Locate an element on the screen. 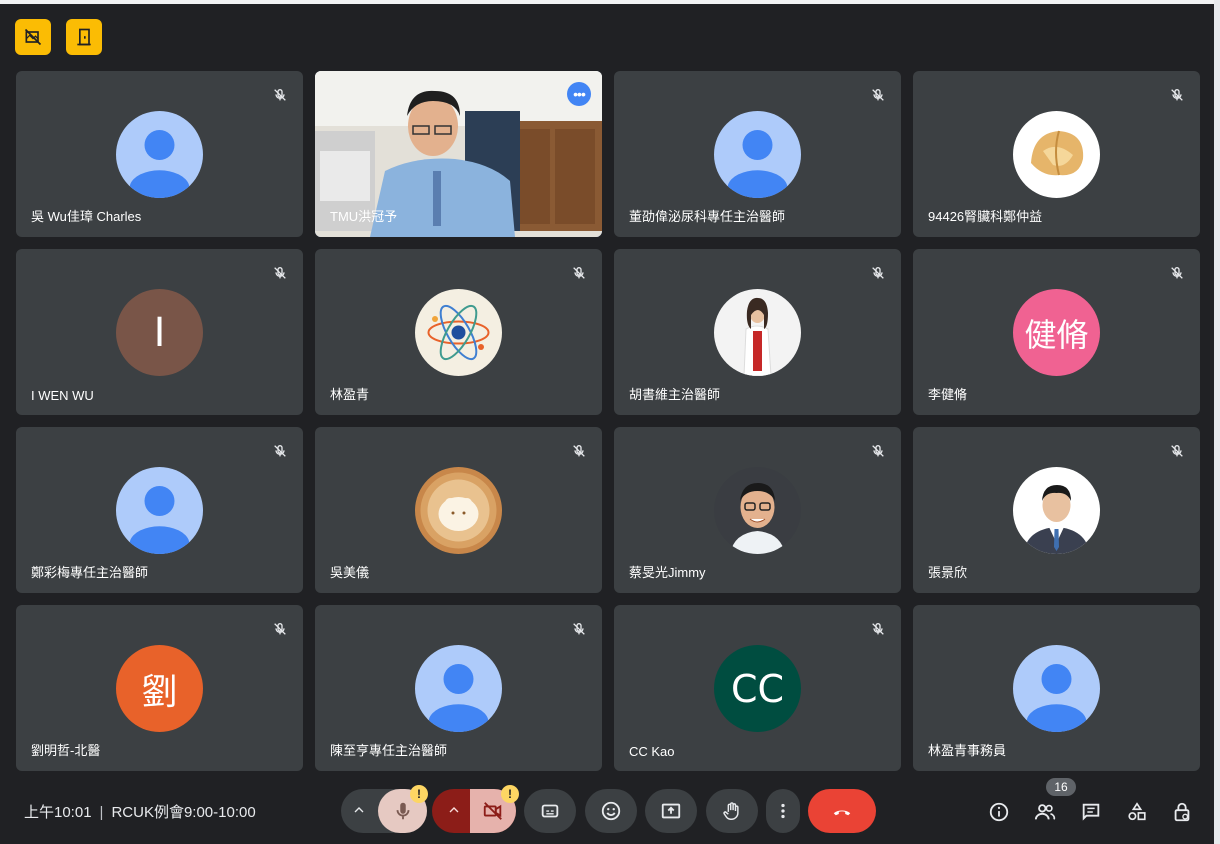 Image resolution: width=1220 pixels, height=844 pixels. activities-icon is located at coordinates (1137, 812).